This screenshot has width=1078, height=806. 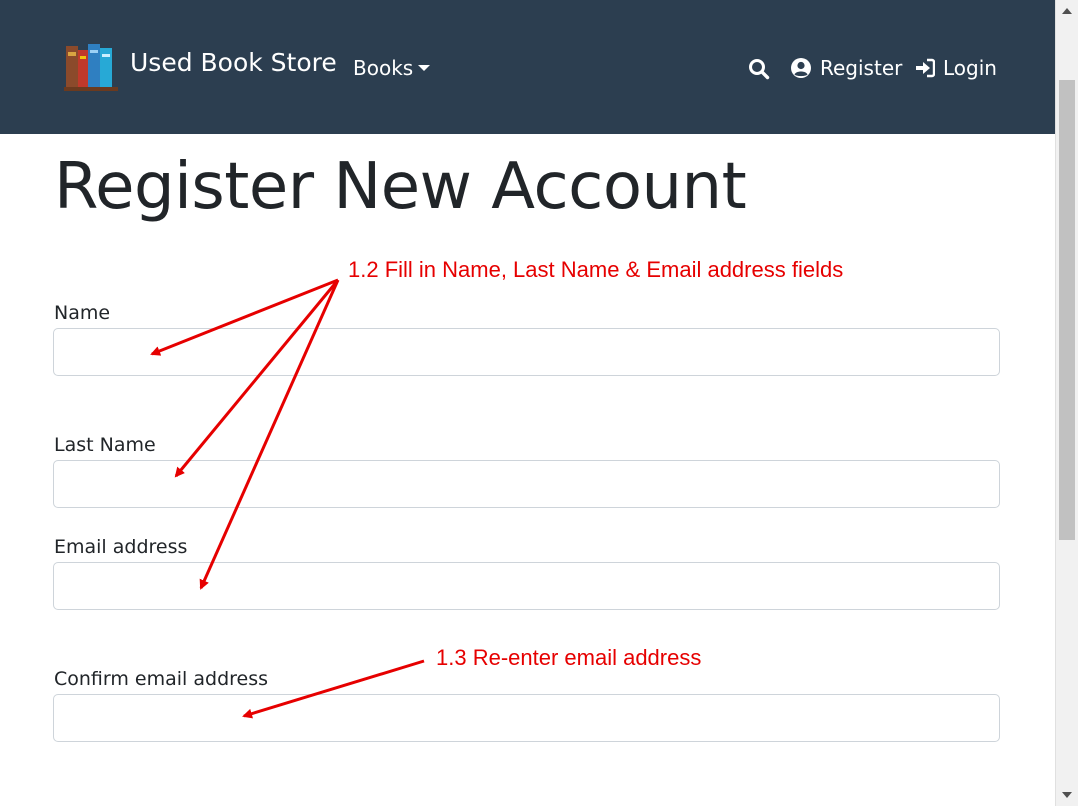 I want to click on search-button, so click(x=763, y=69).